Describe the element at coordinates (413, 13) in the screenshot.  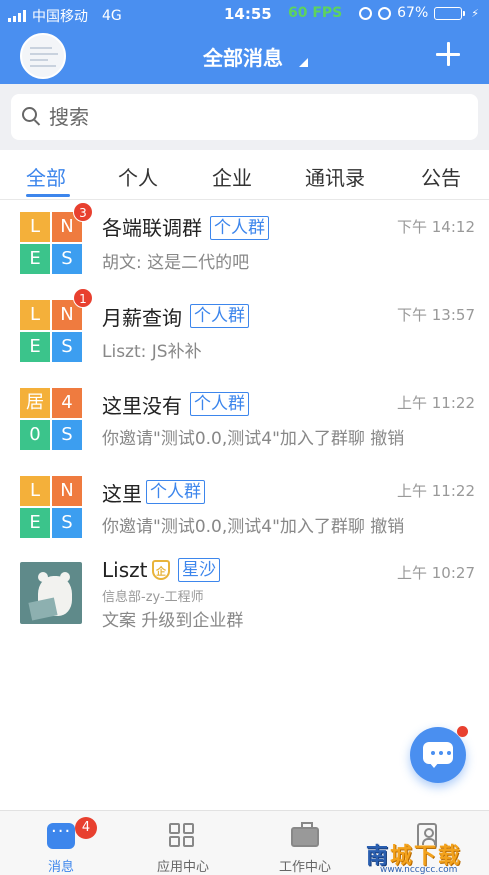
I see `battery-percent: 67%` at that location.